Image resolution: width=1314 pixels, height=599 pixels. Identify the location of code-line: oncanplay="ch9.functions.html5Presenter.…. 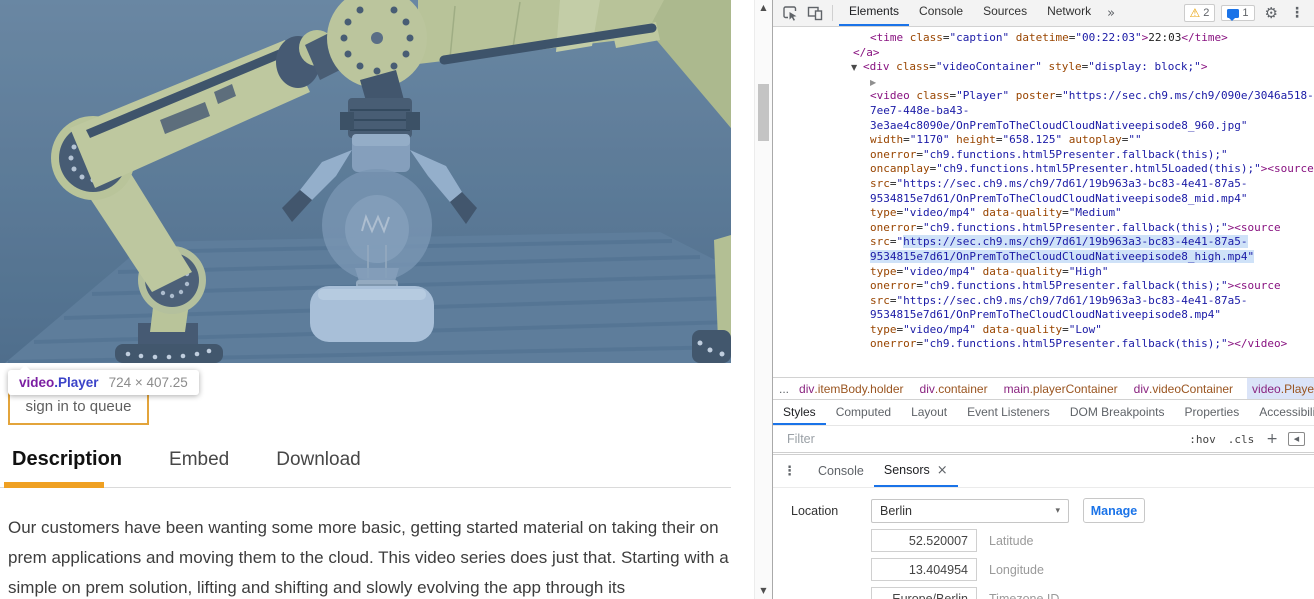
(1043, 169).